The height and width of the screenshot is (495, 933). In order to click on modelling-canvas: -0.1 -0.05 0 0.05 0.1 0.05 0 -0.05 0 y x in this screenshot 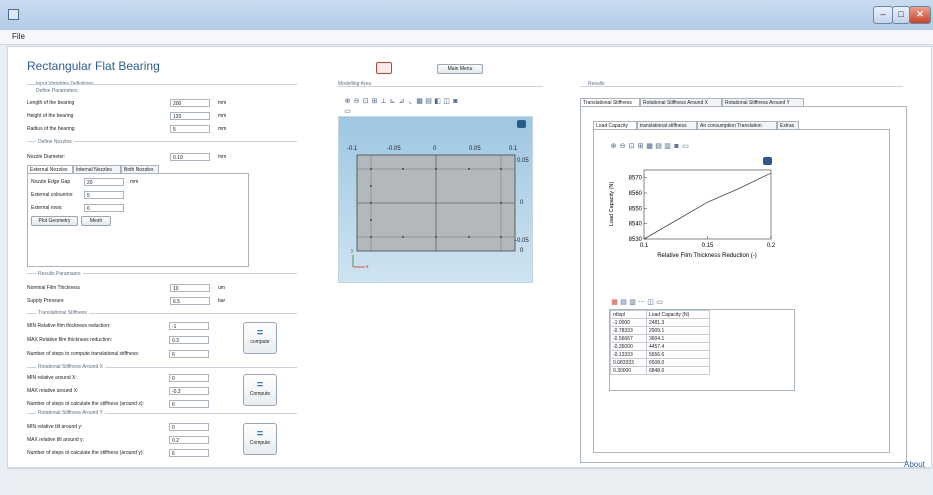, I will do `click(435, 199)`.